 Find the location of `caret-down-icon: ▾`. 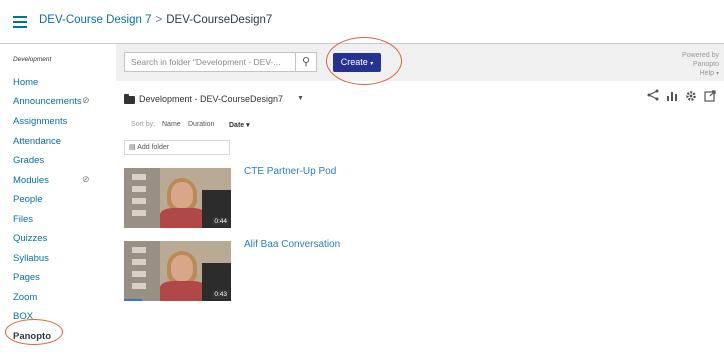

caret-down-icon: ▾ is located at coordinates (717, 74).